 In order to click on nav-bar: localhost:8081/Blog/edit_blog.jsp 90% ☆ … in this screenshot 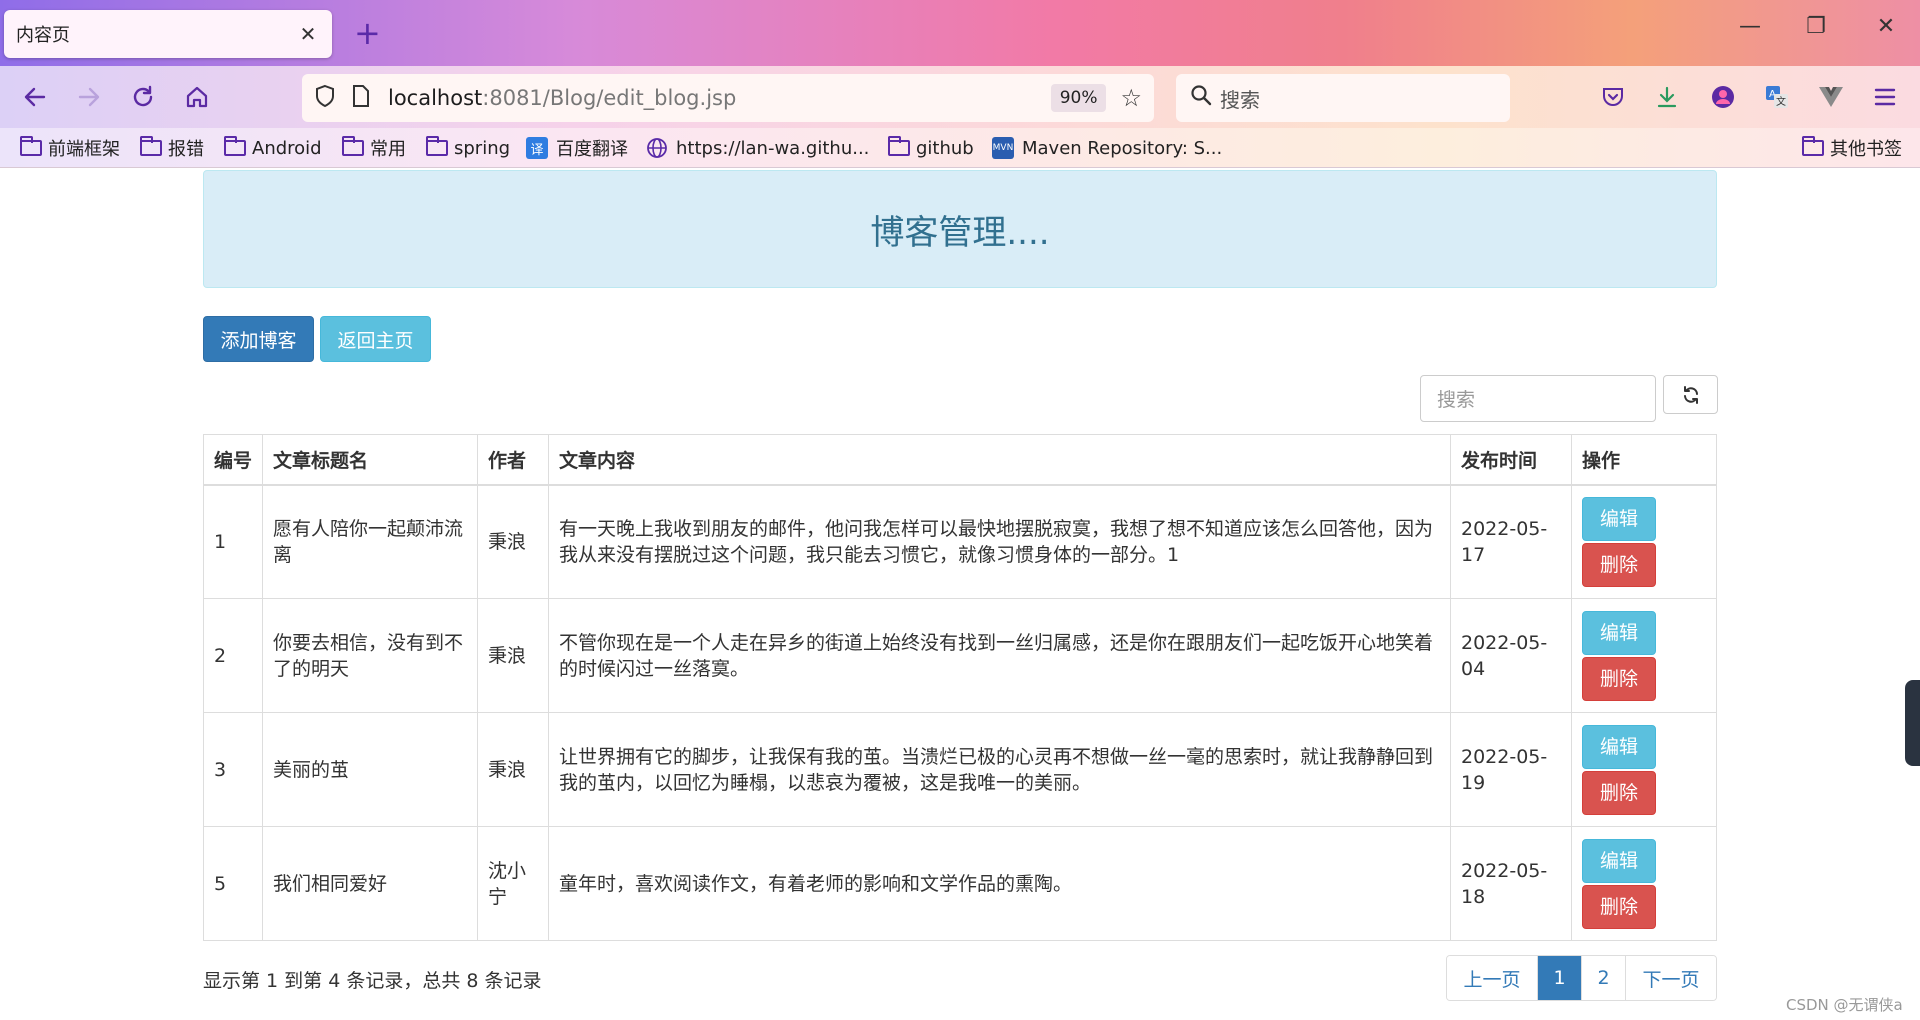, I will do `click(960, 97)`.